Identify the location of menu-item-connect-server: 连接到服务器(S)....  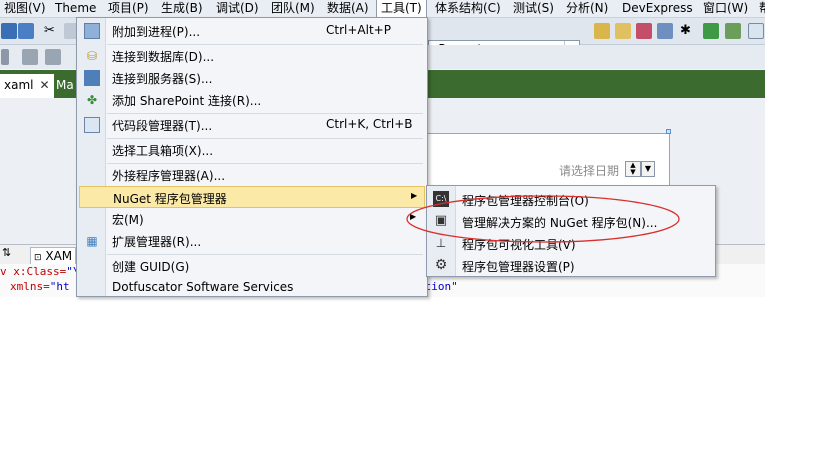
(252, 78).